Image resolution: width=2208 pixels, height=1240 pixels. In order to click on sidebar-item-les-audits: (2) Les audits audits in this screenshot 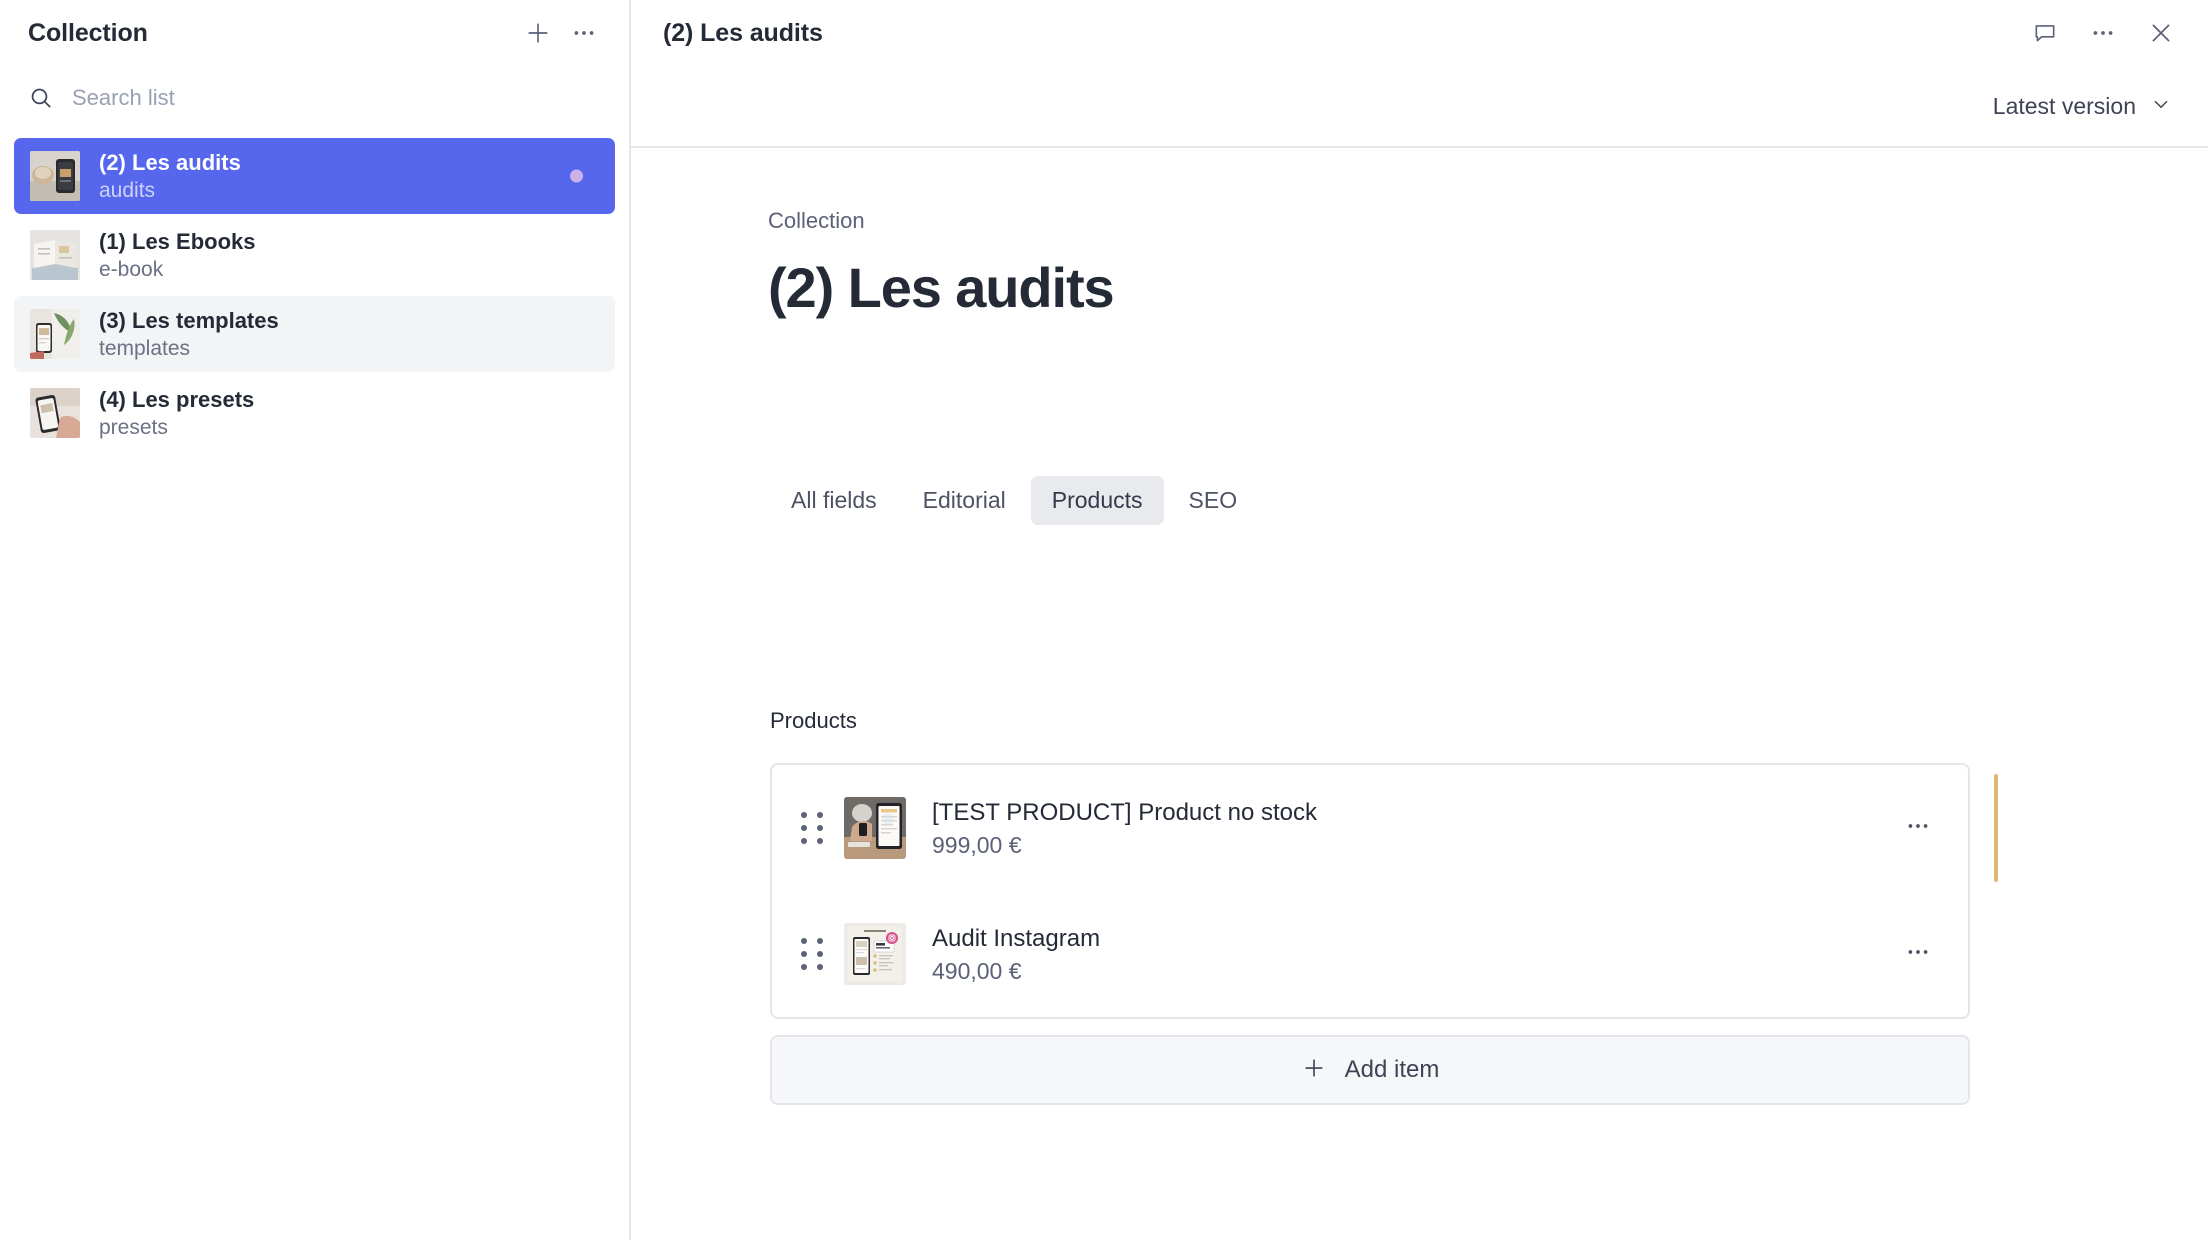, I will do `click(314, 176)`.